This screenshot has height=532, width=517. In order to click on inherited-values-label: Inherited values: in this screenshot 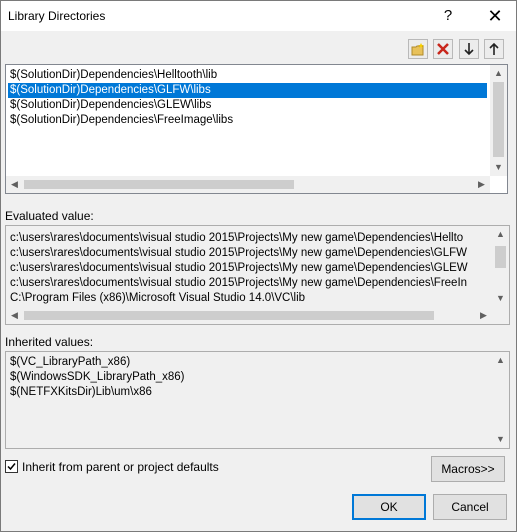, I will do `click(49, 342)`.